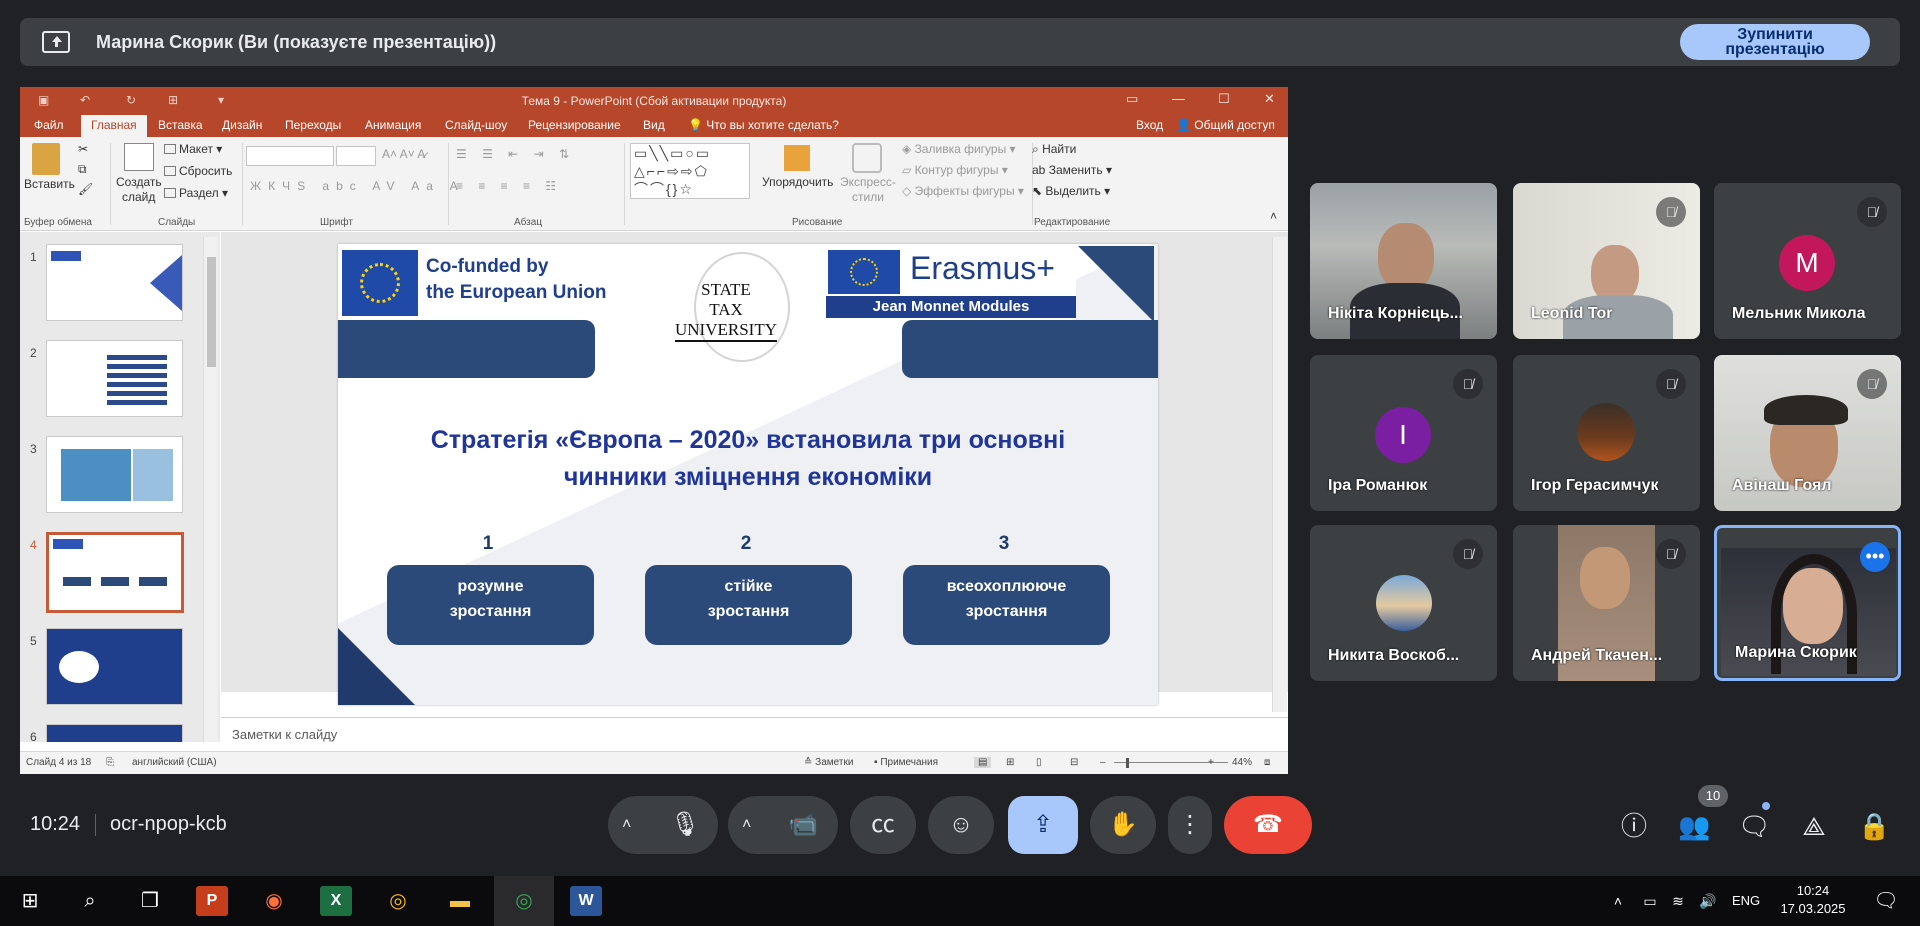 This screenshot has width=1920, height=926. I want to click on notifications-icon: 🗨, so click(1886, 901).